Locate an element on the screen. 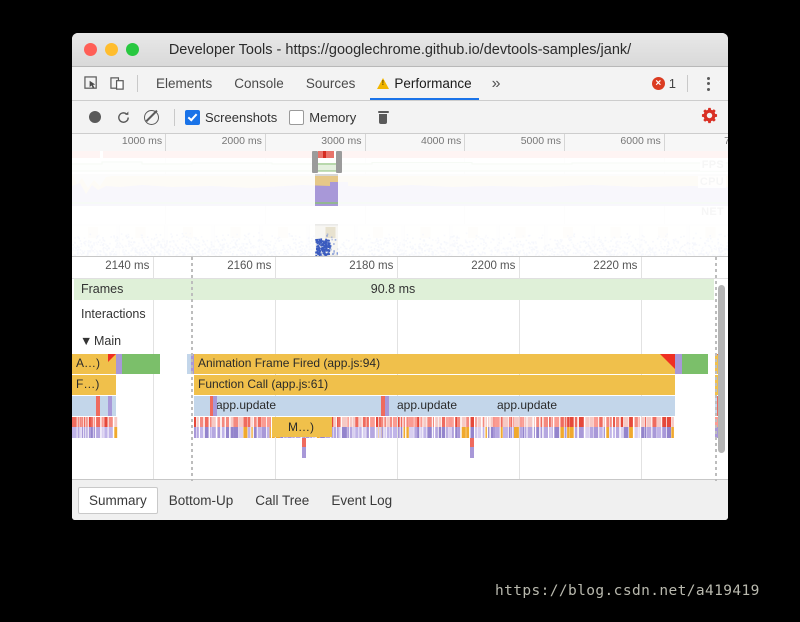 The width and height of the screenshot is (800, 622). device-toolbar-icon is located at coordinates (117, 84).